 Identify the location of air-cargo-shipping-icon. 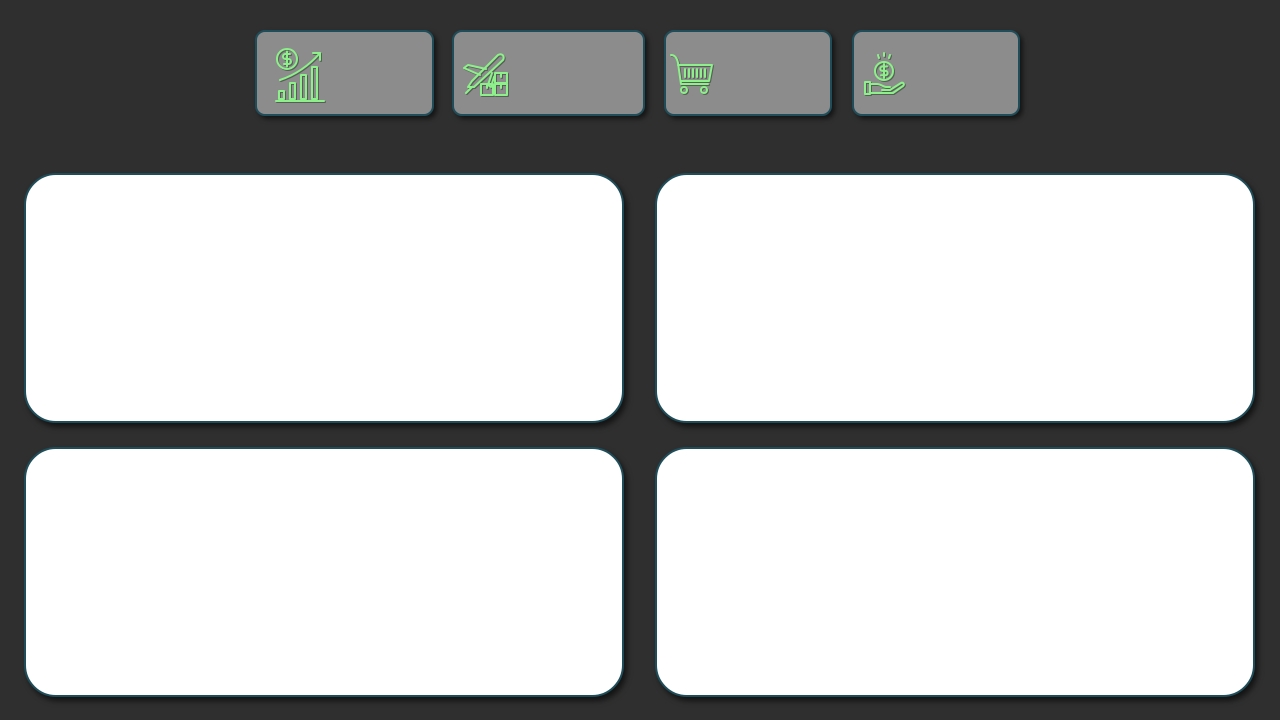
(488, 77).